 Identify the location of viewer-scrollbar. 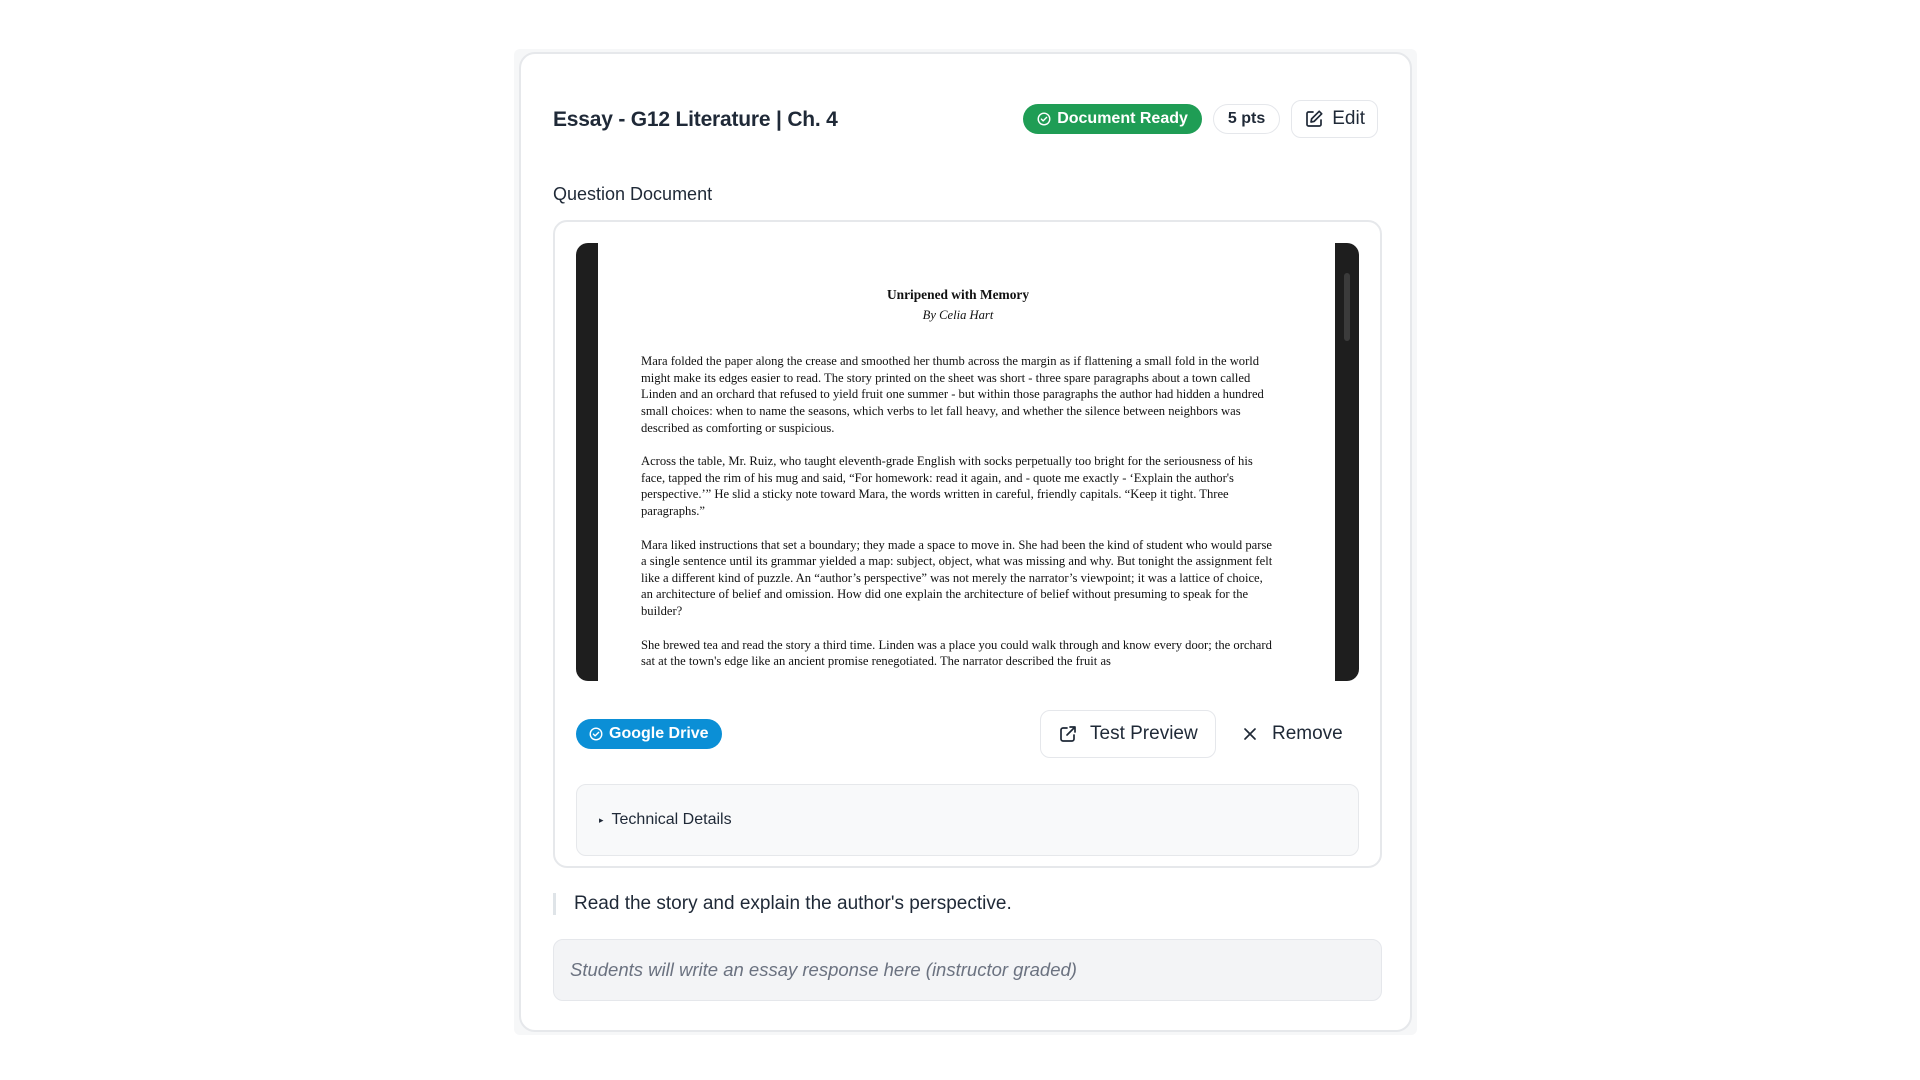
(1347, 307).